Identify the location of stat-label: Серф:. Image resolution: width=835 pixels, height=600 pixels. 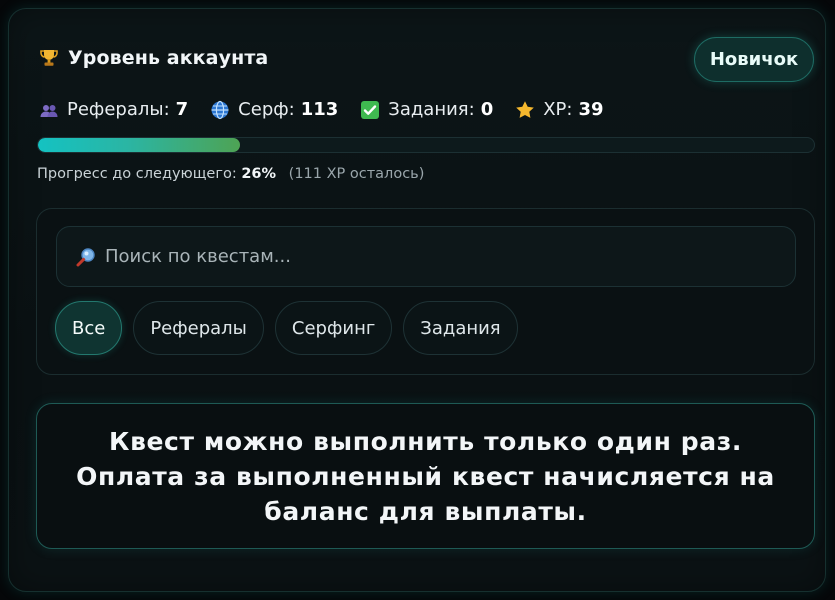
(266, 109).